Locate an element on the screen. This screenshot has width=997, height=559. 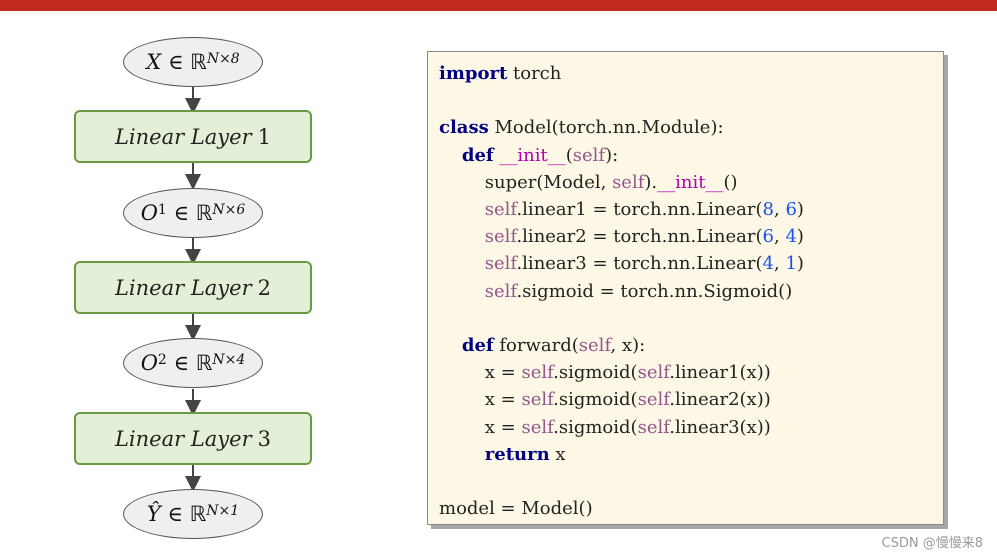
code-line: self.linear3 = torch.nn.Linear(4, 1) is located at coordinates (644, 264).